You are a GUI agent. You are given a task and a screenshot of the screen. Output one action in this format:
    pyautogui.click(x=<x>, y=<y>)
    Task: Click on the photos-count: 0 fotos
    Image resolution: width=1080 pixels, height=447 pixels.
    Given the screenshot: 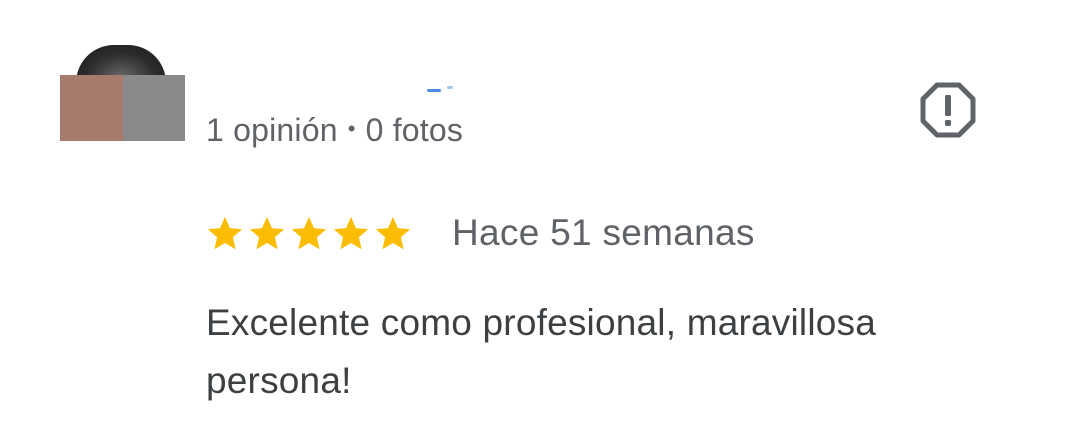 What is the action you would take?
    pyautogui.click(x=414, y=130)
    